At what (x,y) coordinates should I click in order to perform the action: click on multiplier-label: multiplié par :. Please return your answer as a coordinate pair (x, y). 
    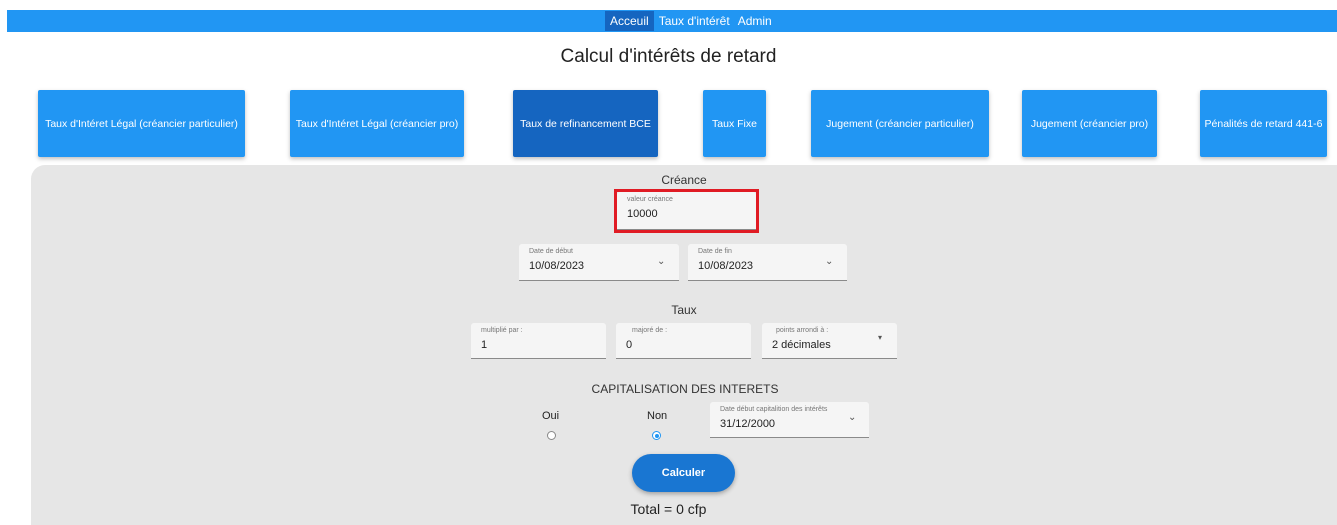
    Looking at the image, I should click on (502, 330).